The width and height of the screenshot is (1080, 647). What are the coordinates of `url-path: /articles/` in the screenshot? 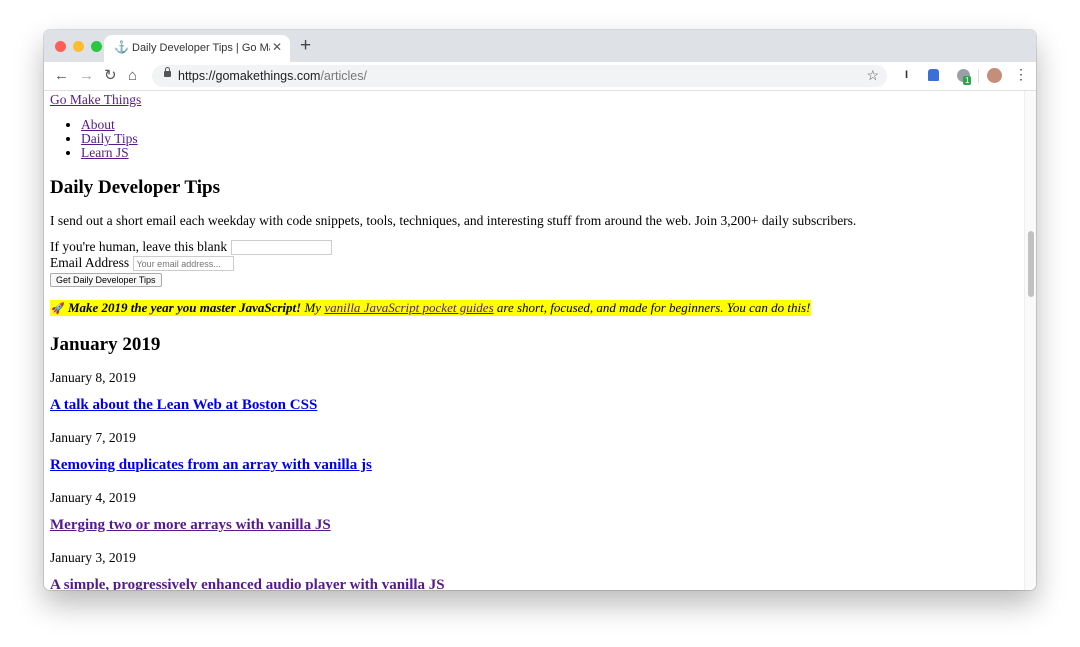 It's located at (343, 76).